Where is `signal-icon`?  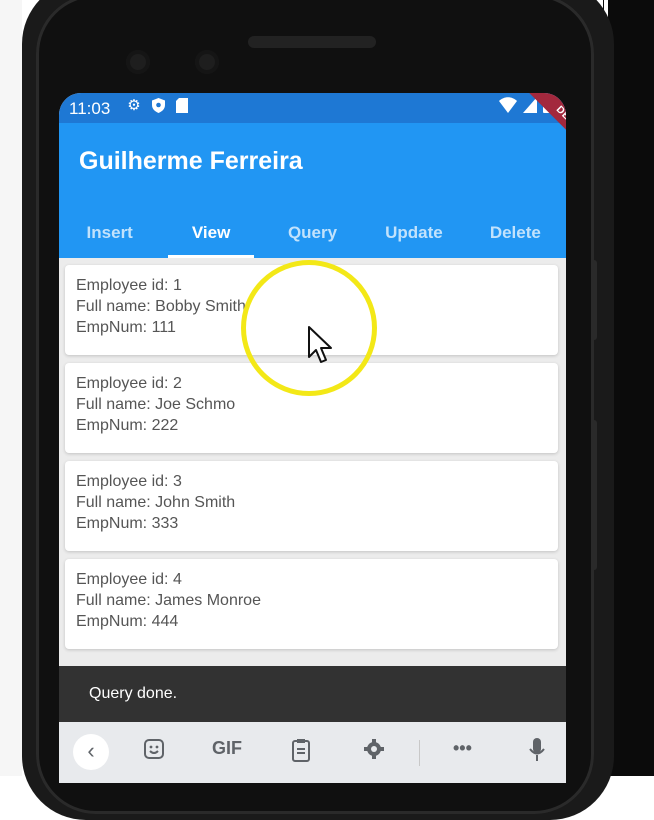 signal-icon is located at coordinates (530, 107).